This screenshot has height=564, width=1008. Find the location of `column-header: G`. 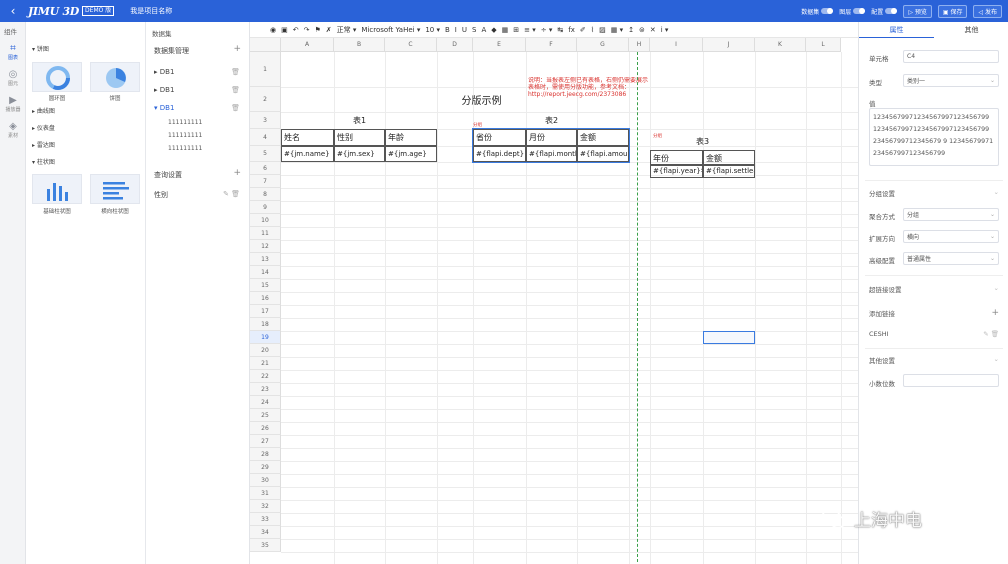

column-header: G is located at coordinates (603, 45).